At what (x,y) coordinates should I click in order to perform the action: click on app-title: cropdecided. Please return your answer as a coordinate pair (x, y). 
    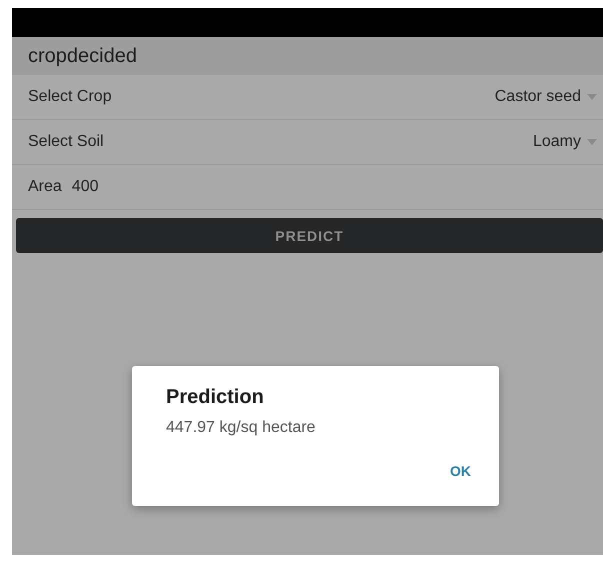
    Looking at the image, I should click on (82, 56).